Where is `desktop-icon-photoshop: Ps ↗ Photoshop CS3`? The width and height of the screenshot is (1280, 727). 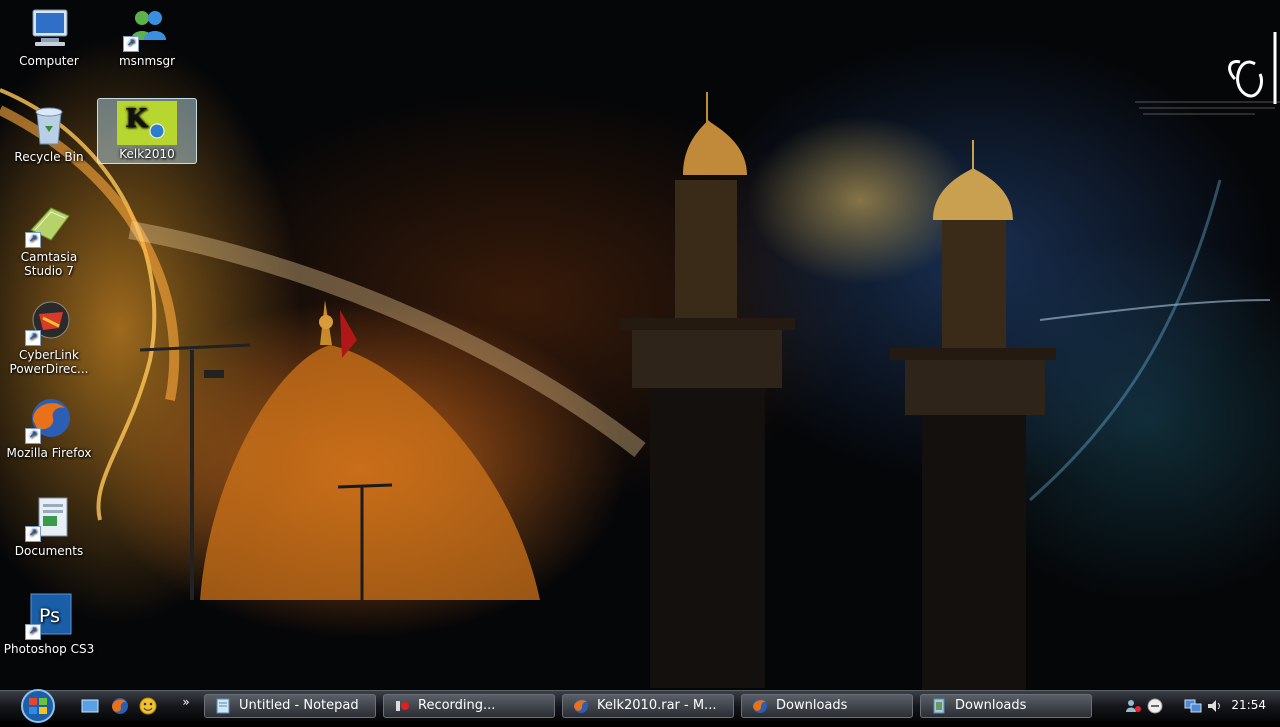 desktop-icon-photoshop: Ps ↗ Photoshop CS3 is located at coordinates (49, 624).